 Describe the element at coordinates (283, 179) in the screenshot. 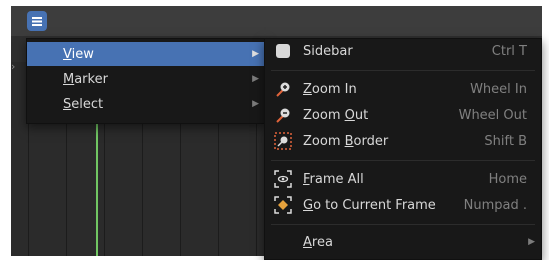

I see `frame-all-icon` at that location.